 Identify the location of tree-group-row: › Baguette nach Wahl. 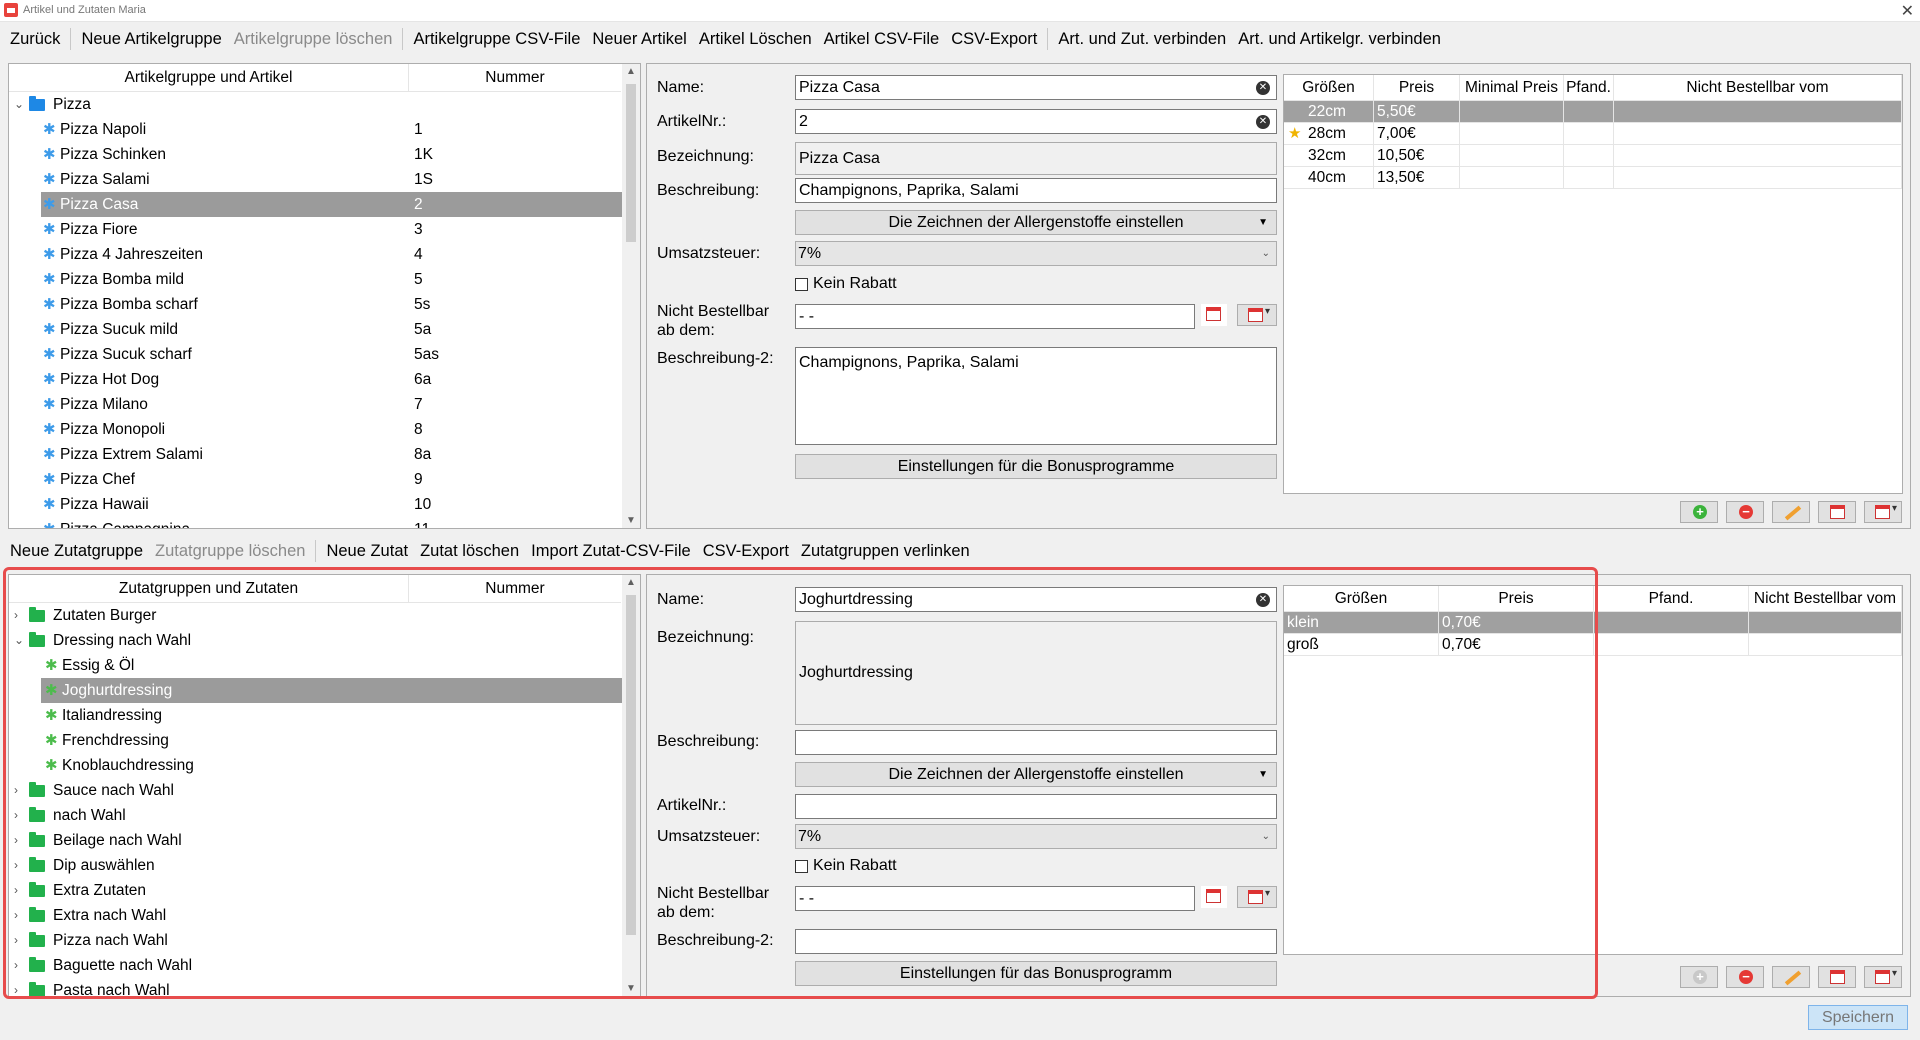
(315, 965).